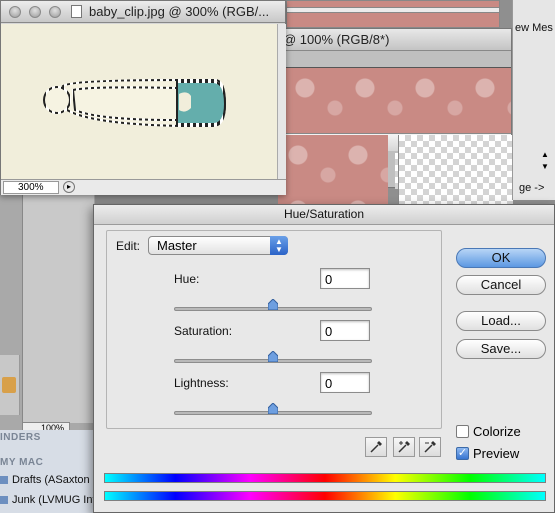  I want to click on preview-option: ✓ Preview, so click(487, 453).